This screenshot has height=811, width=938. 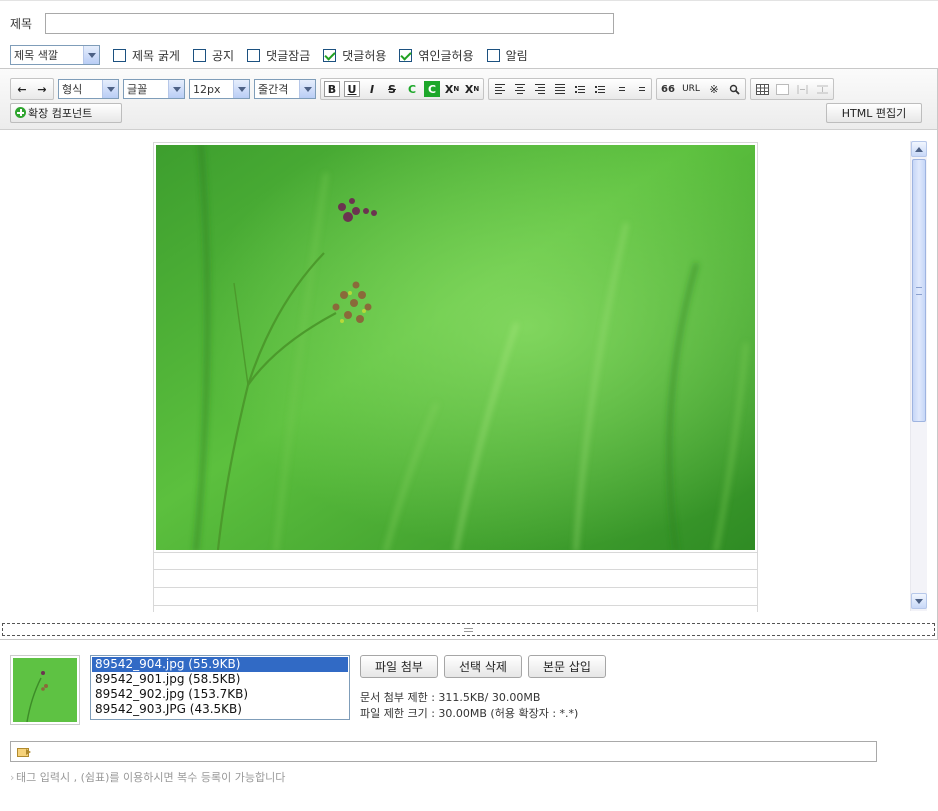 I want to click on content-blank-lines, so click(x=455, y=579).